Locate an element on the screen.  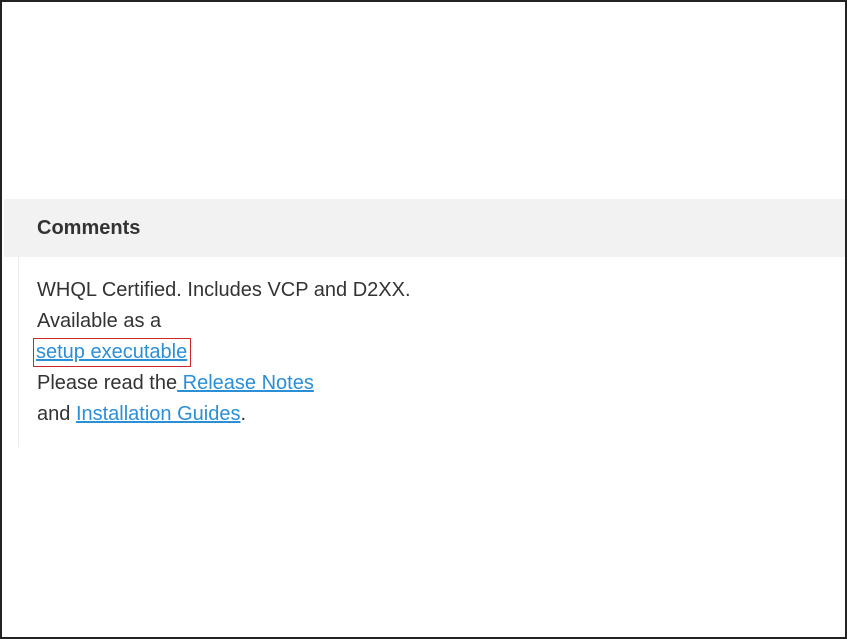
comment-line-certification: WHQL Certified. Includes VCP and D2XX. is located at coordinates (224, 290).